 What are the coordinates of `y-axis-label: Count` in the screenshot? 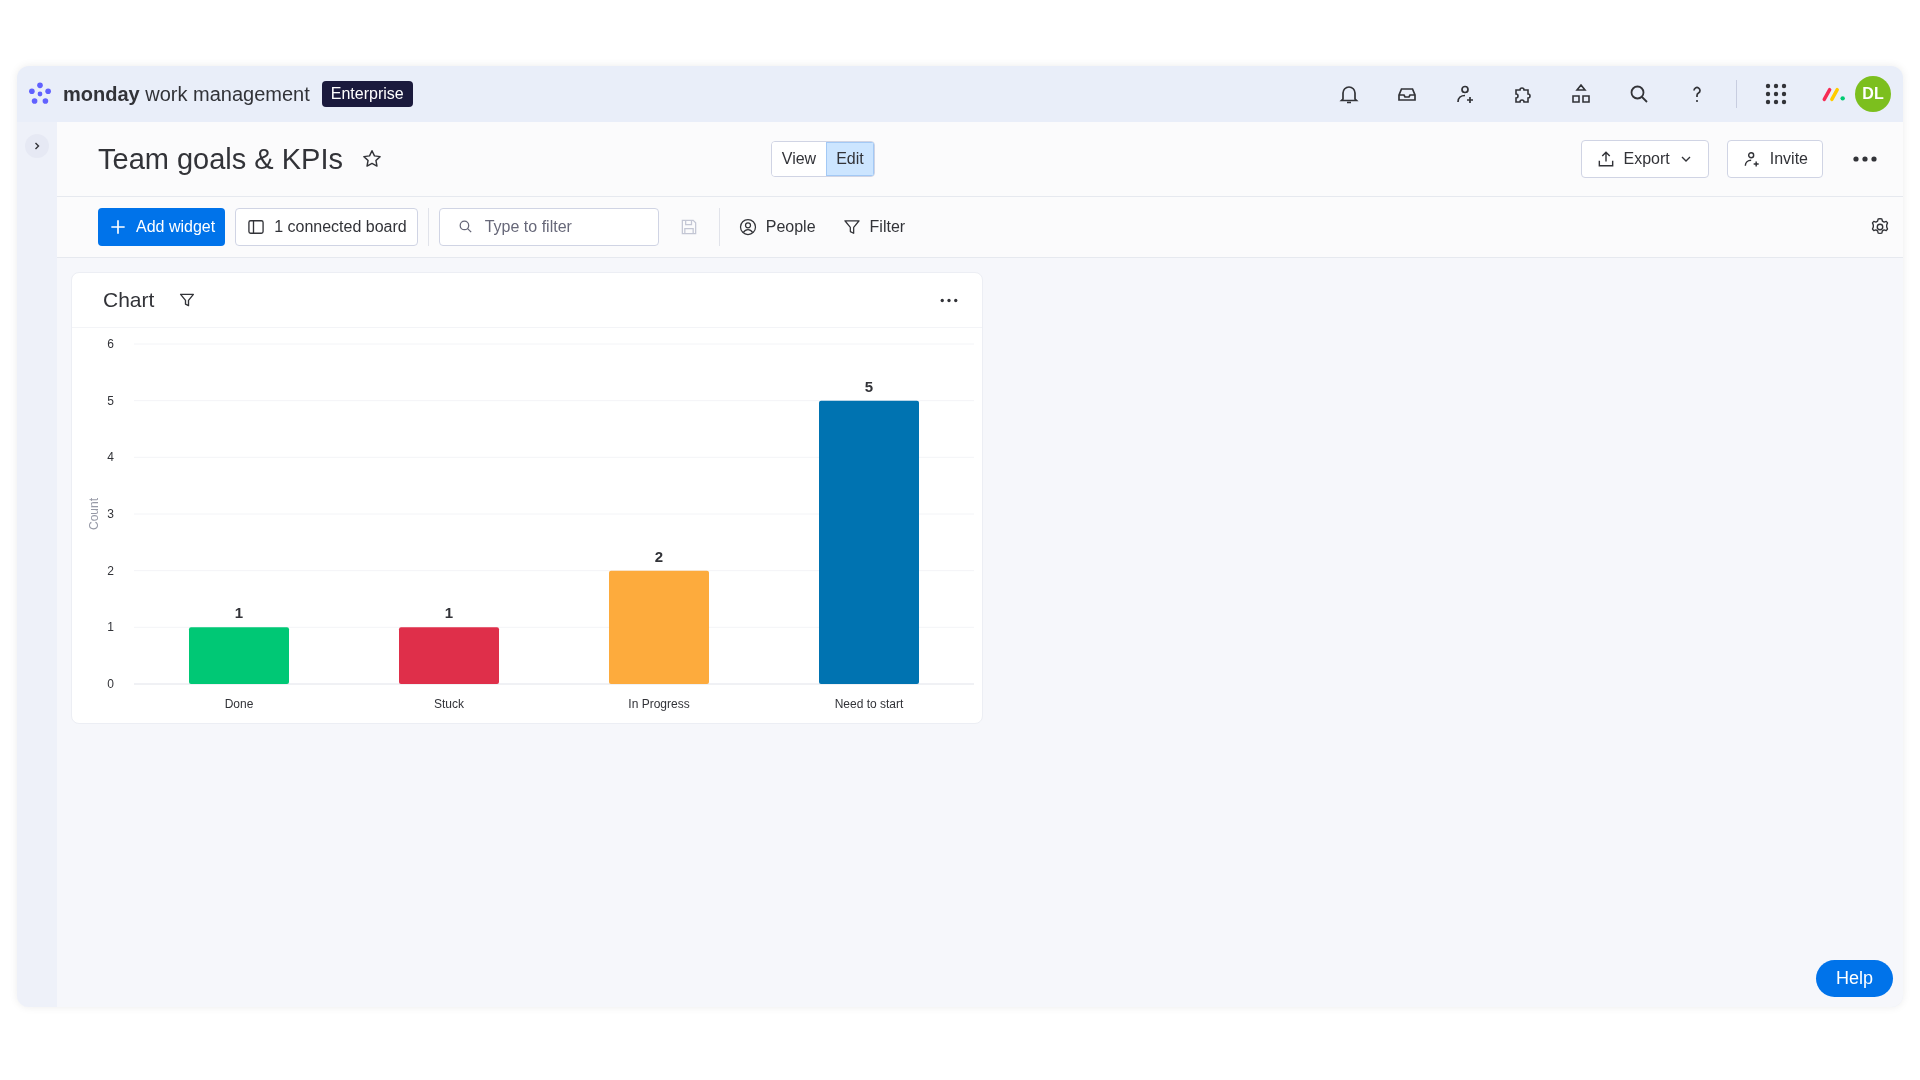 It's located at (94, 514).